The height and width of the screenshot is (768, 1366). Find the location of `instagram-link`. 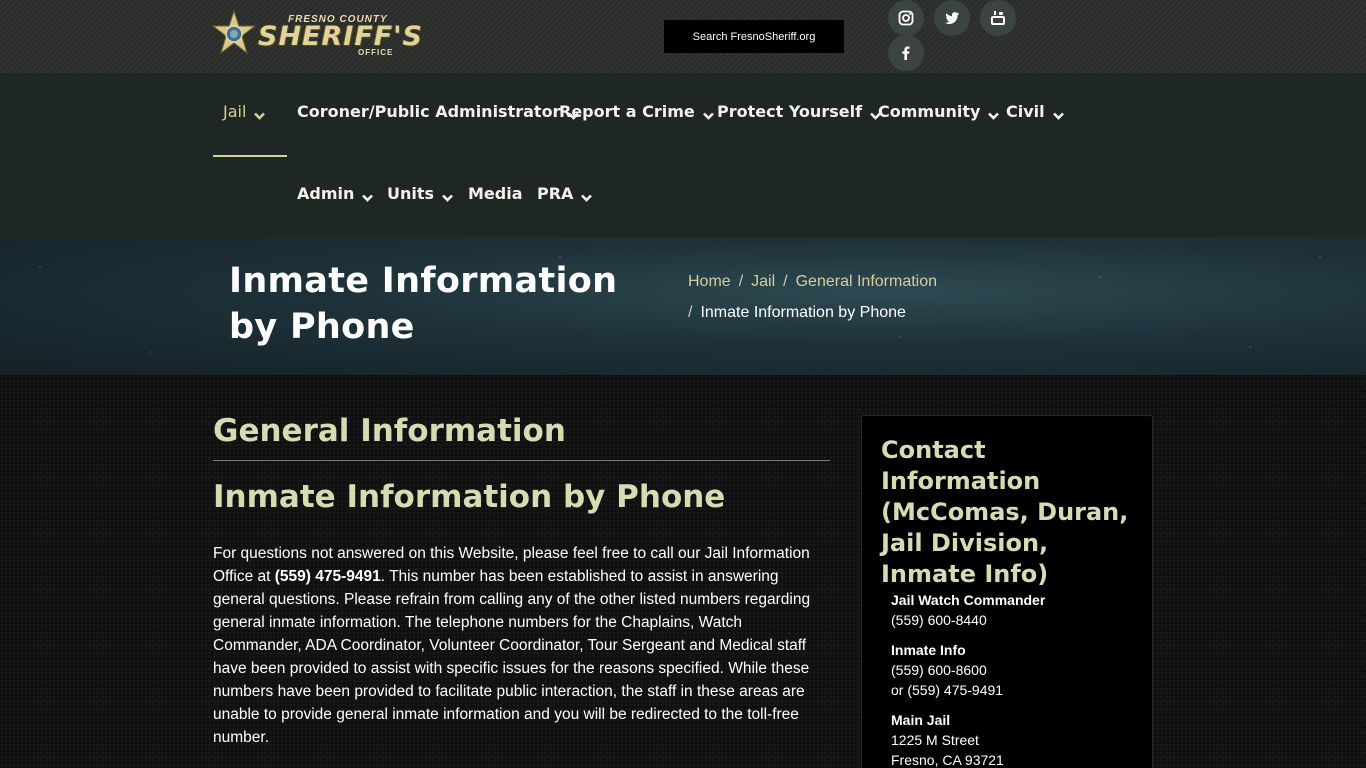

instagram-link is located at coordinates (906, 18).